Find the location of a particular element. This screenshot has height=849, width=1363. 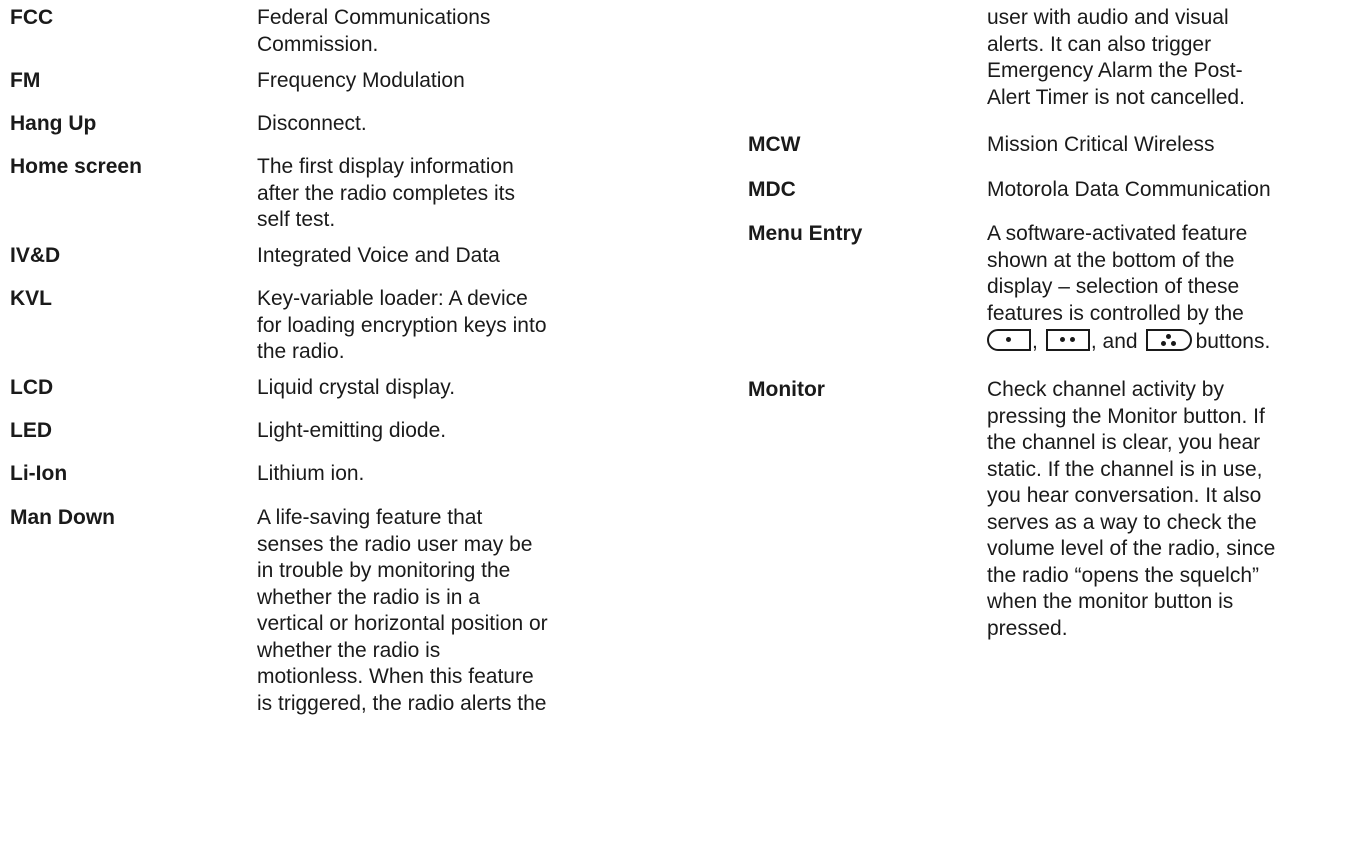

definition-line: Emergency Alarm the Post- is located at coordinates (1115, 70).